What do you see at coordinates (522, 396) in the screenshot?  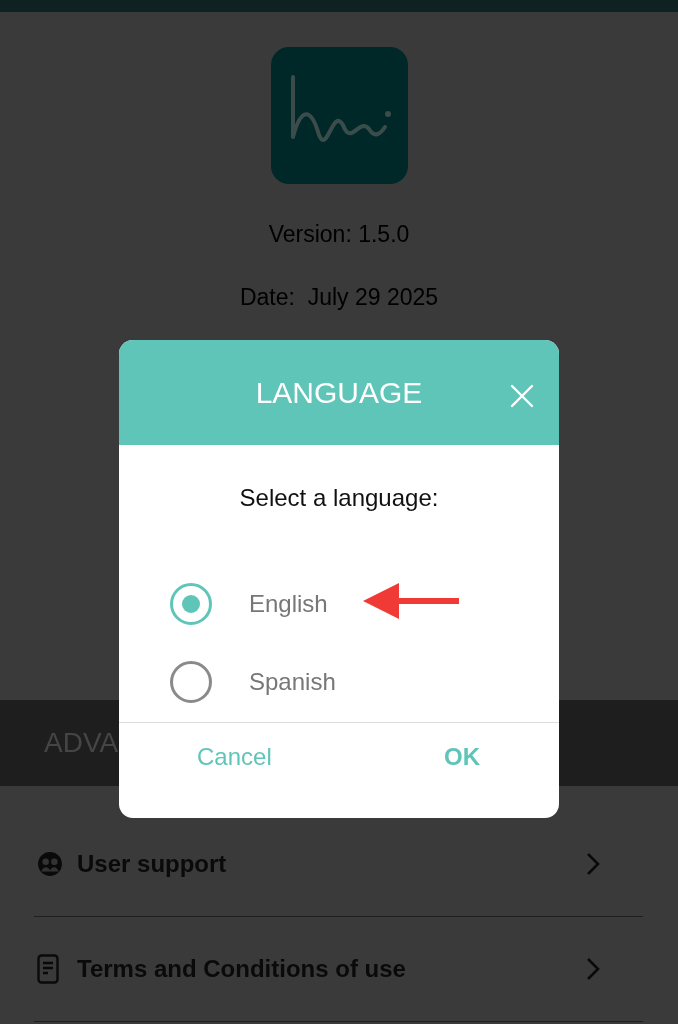 I see `close-icon` at bounding box center [522, 396].